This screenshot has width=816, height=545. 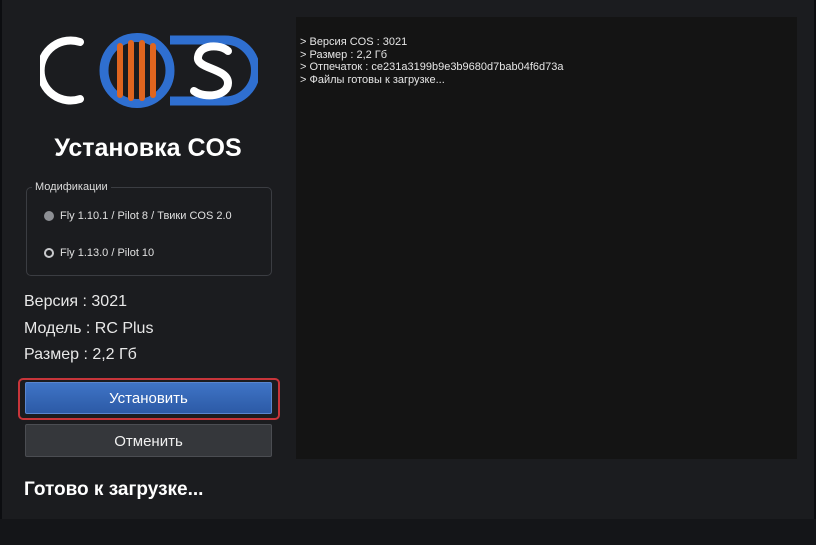 I want to click on radio-option-fly-1-13-0: Fly 1.13.0 / Pilot 10, so click(x=99, y=253).